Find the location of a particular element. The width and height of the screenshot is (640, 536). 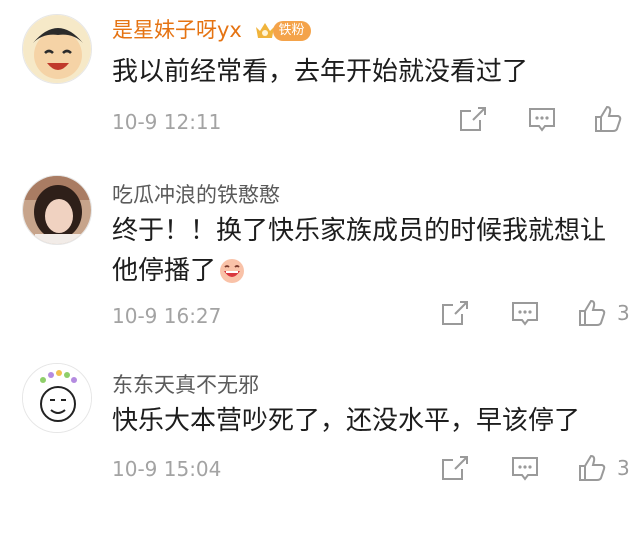

comment-text: 终于！！换了快乐家族成员的时候我就想让 他停播了 is located at coordinates (359, 251).